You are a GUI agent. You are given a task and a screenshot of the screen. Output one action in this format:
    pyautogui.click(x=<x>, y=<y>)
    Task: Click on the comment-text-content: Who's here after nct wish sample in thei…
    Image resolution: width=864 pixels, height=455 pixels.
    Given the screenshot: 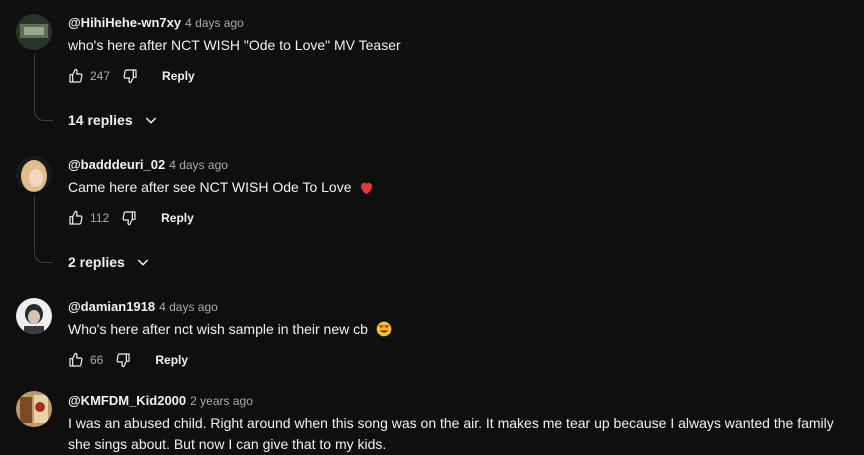 What is the action you would take?
    pyautogui.click(x=218, y=329)
    